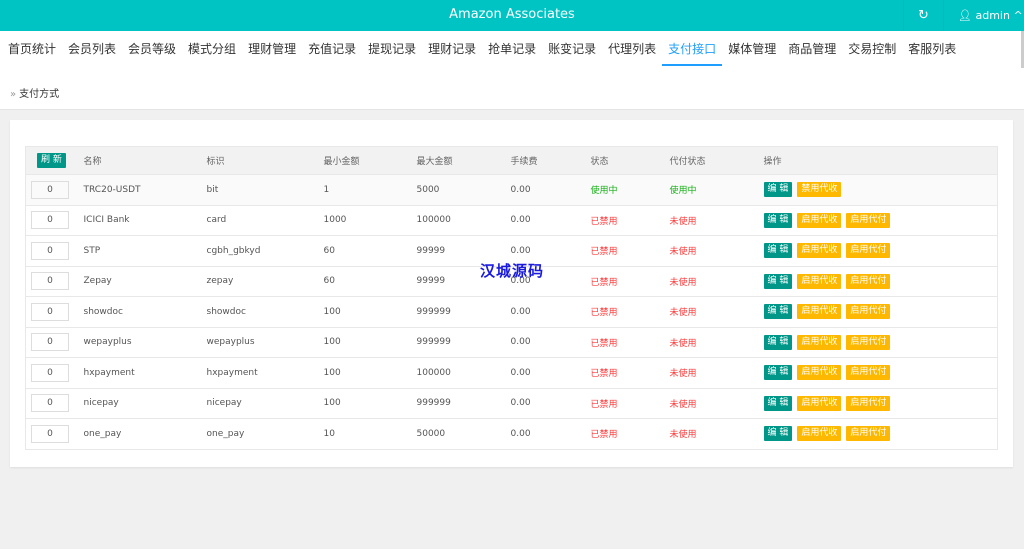 The width and height of the screenshot is (1024, 549). I want to click on watermark: 汉城源码, so click(512, 271).